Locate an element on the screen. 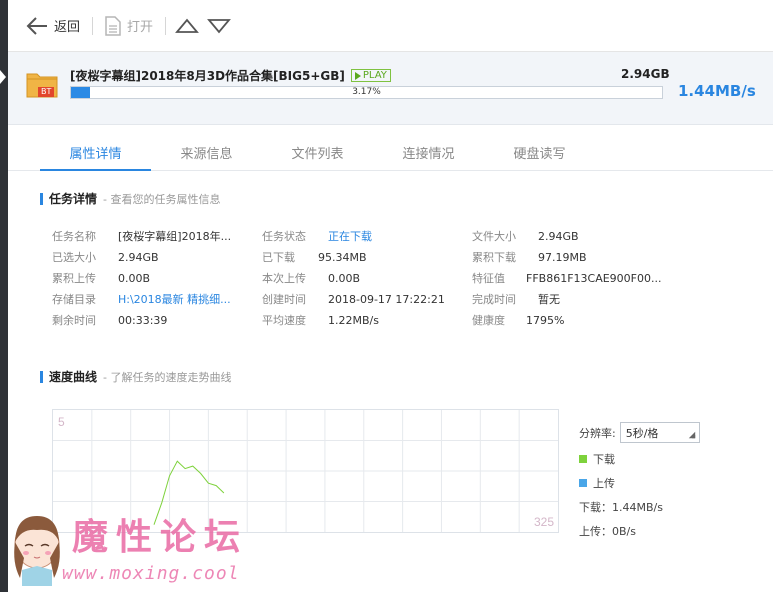 This screenshot has width=773, height=592. back-button: 返回 is located at coordinates (53, 26).